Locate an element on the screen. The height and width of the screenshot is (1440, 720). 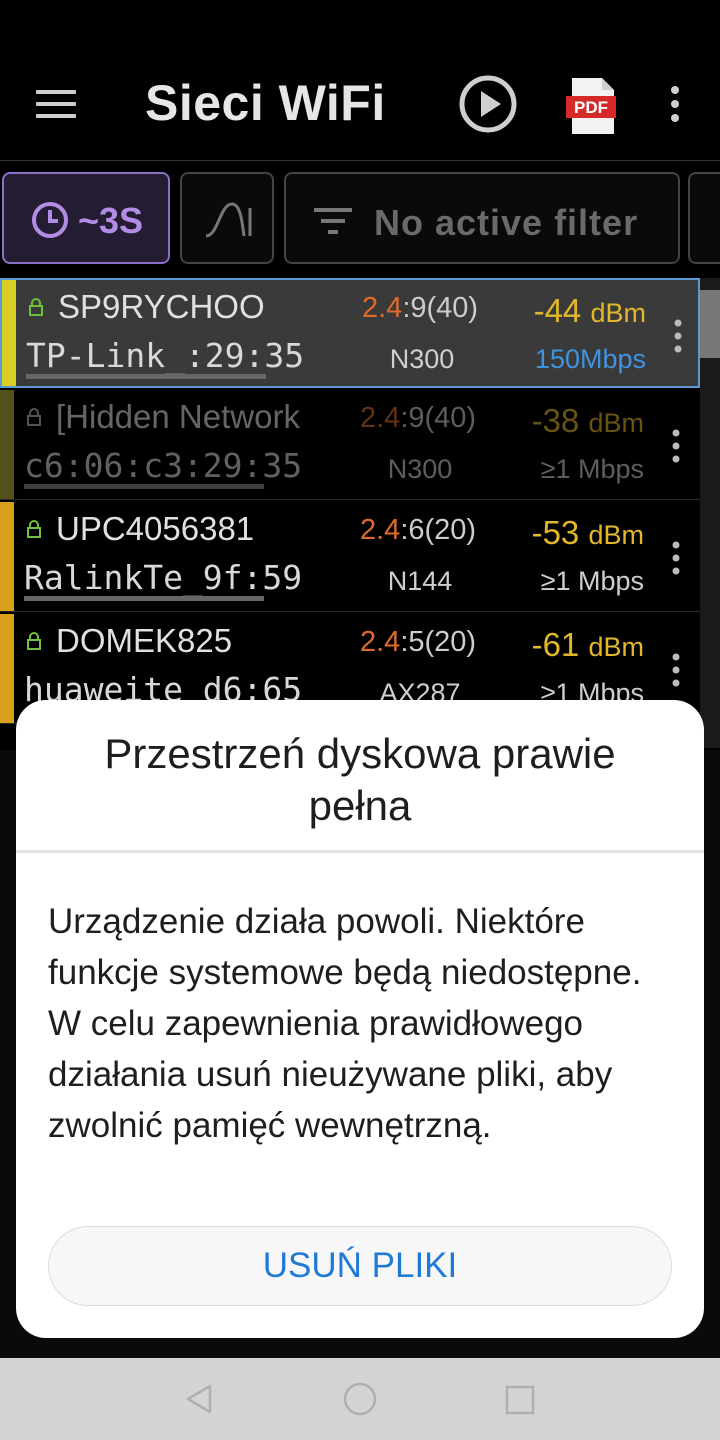
scrollbar is located at coordinates (710, 324).